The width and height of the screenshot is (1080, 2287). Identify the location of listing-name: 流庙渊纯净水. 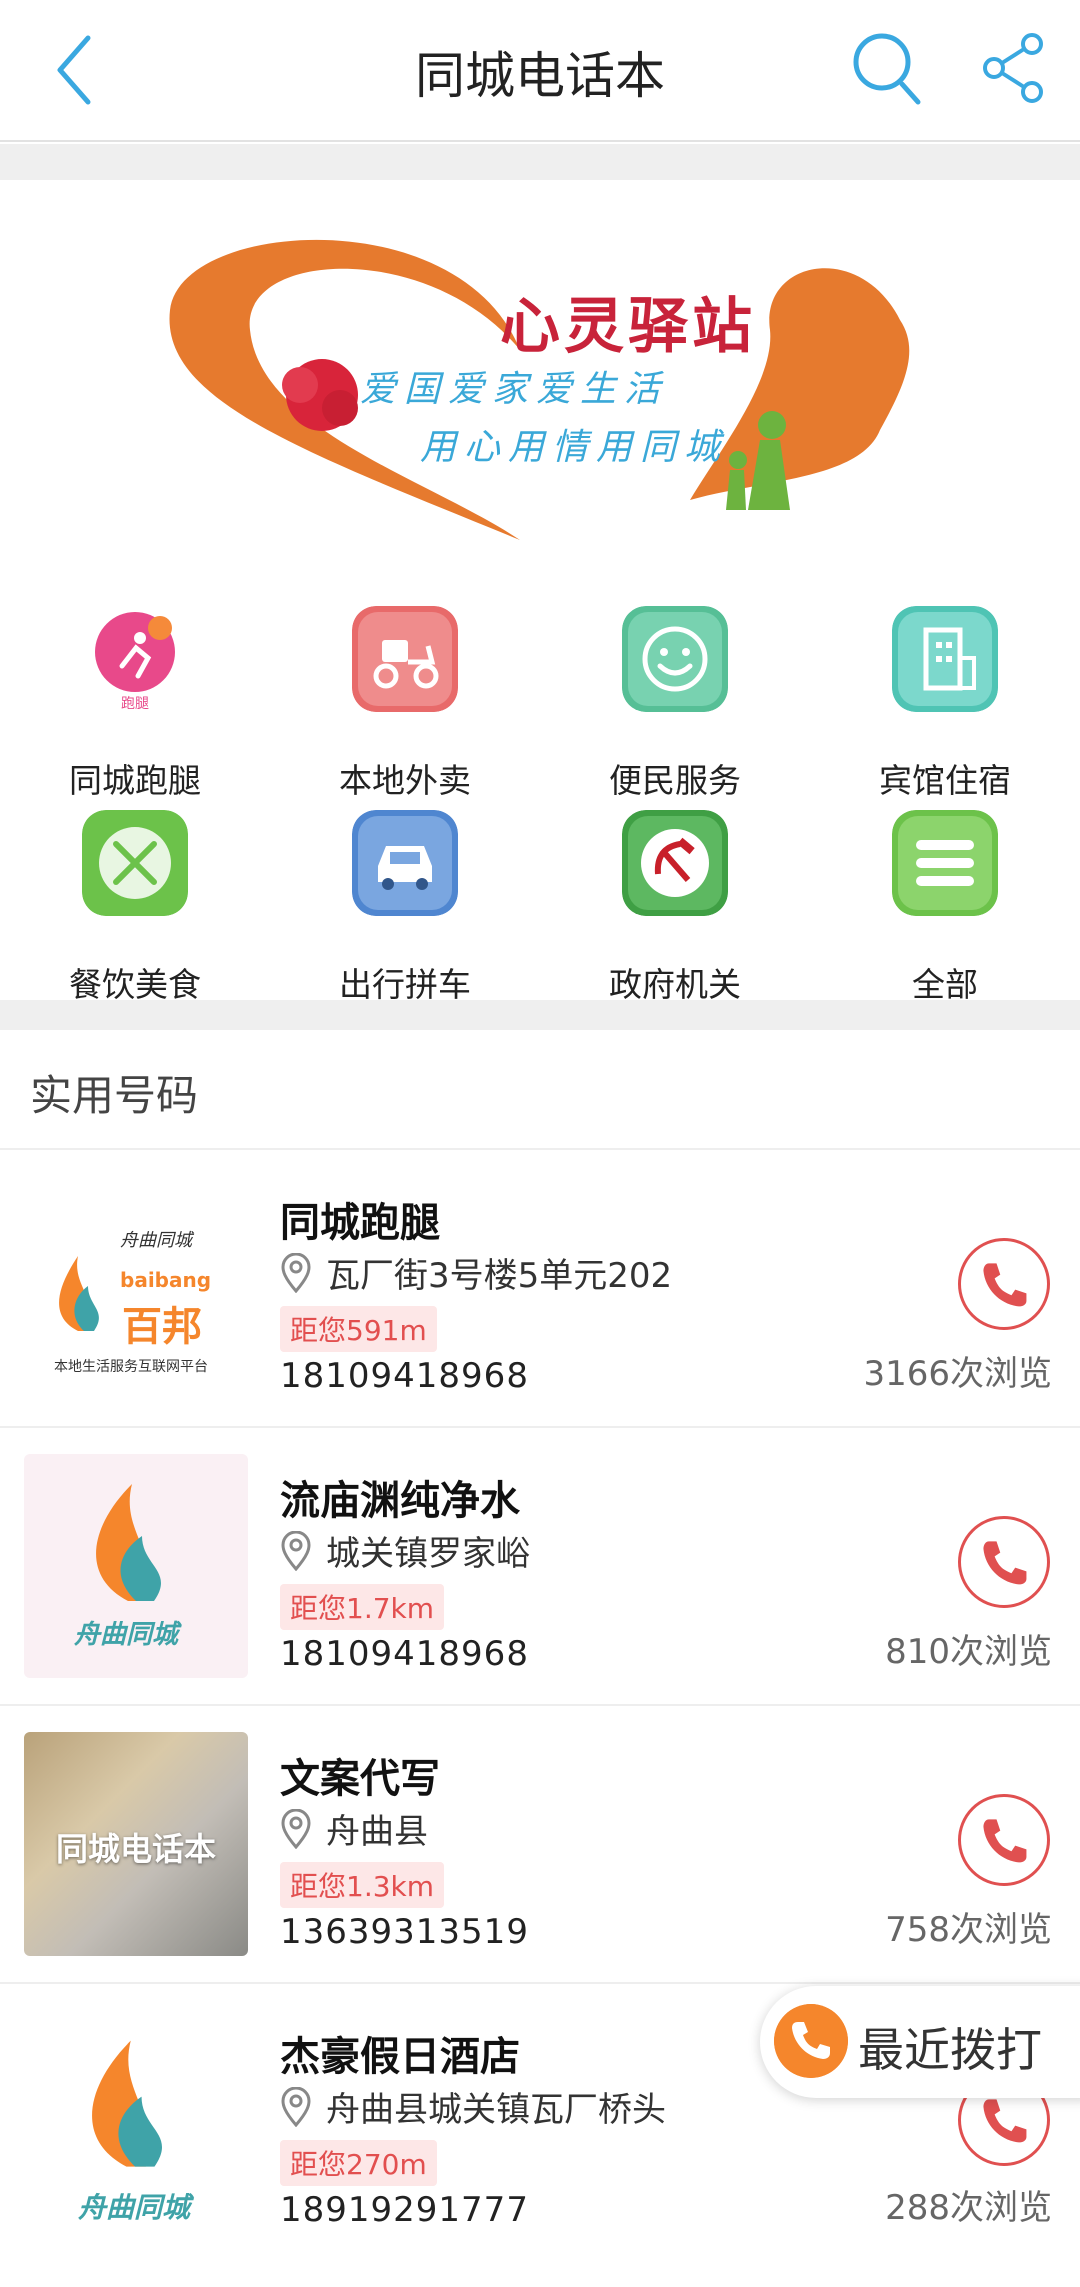
(400, 1501).